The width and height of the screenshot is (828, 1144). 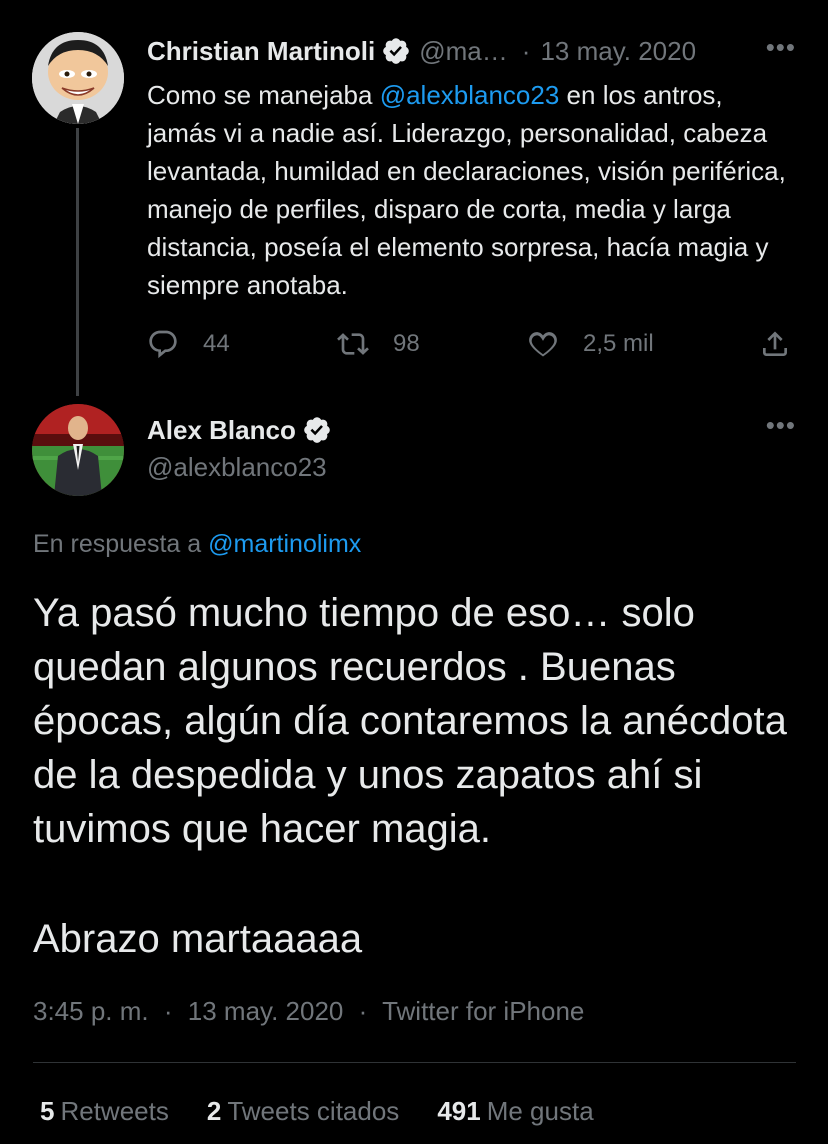 What do you see at coordinates (378, 344) in the screenshot?
I see `retweet-button: 98` at bounding box center [378, 344].